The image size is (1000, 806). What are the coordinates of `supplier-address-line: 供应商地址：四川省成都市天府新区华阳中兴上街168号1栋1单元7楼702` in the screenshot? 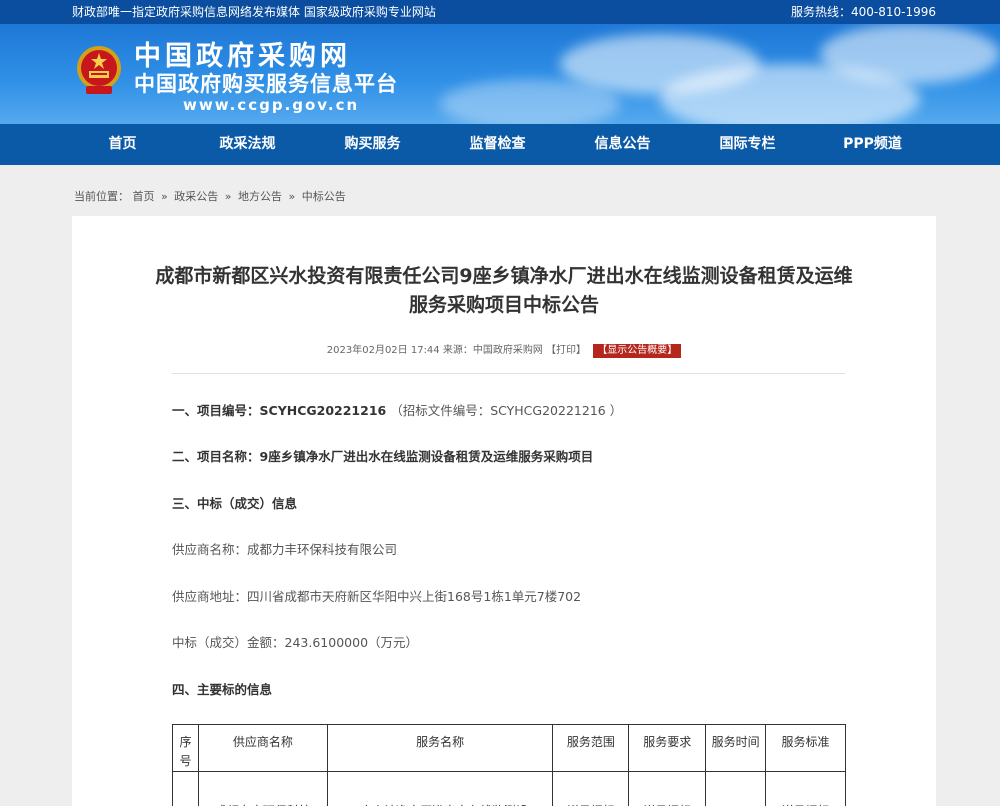 It's located at (376, 597).